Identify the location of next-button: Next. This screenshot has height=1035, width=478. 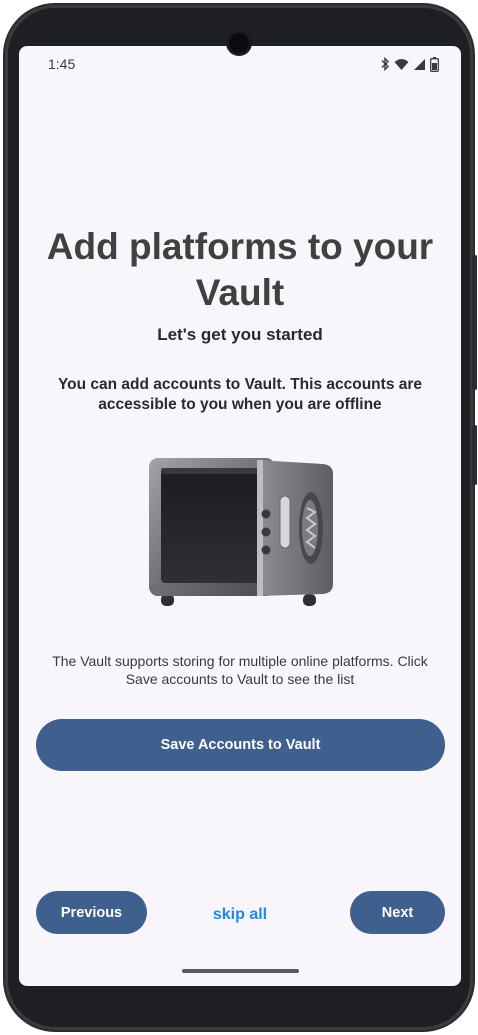
(397, 912).